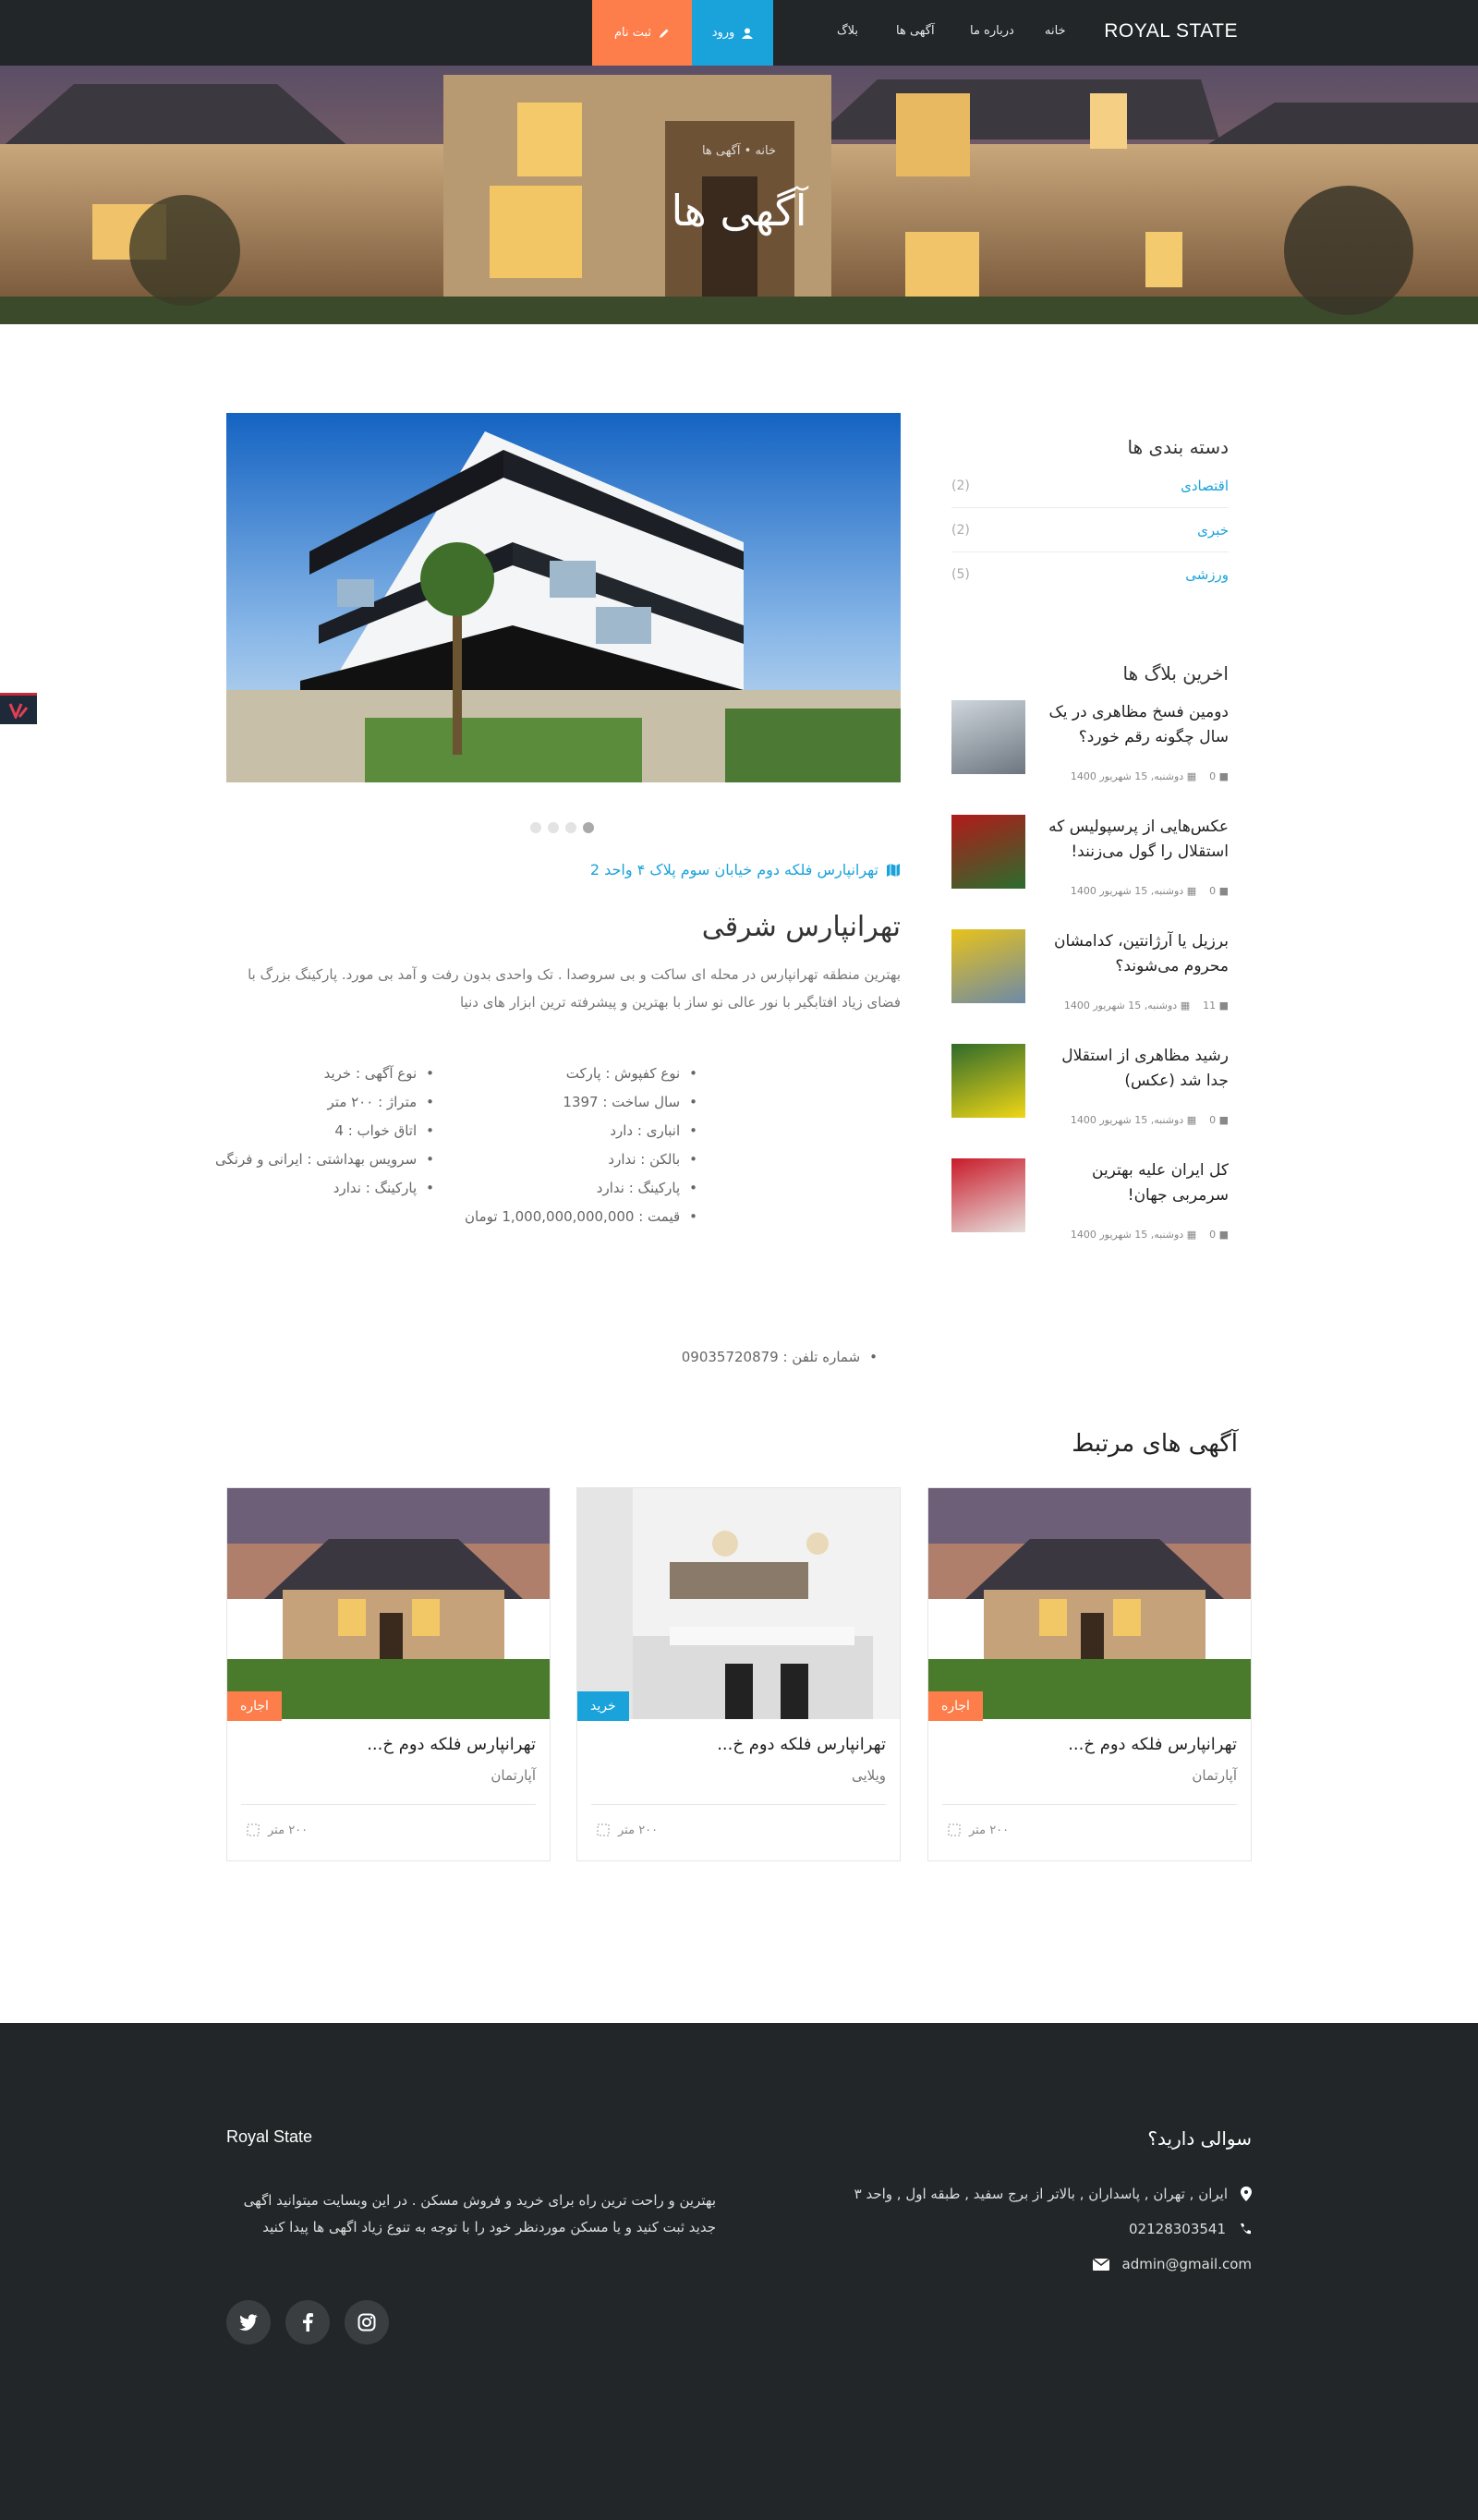 The image size is (1478, 2520). I want to click on register-button: ثبت نام, so click(642, 33).